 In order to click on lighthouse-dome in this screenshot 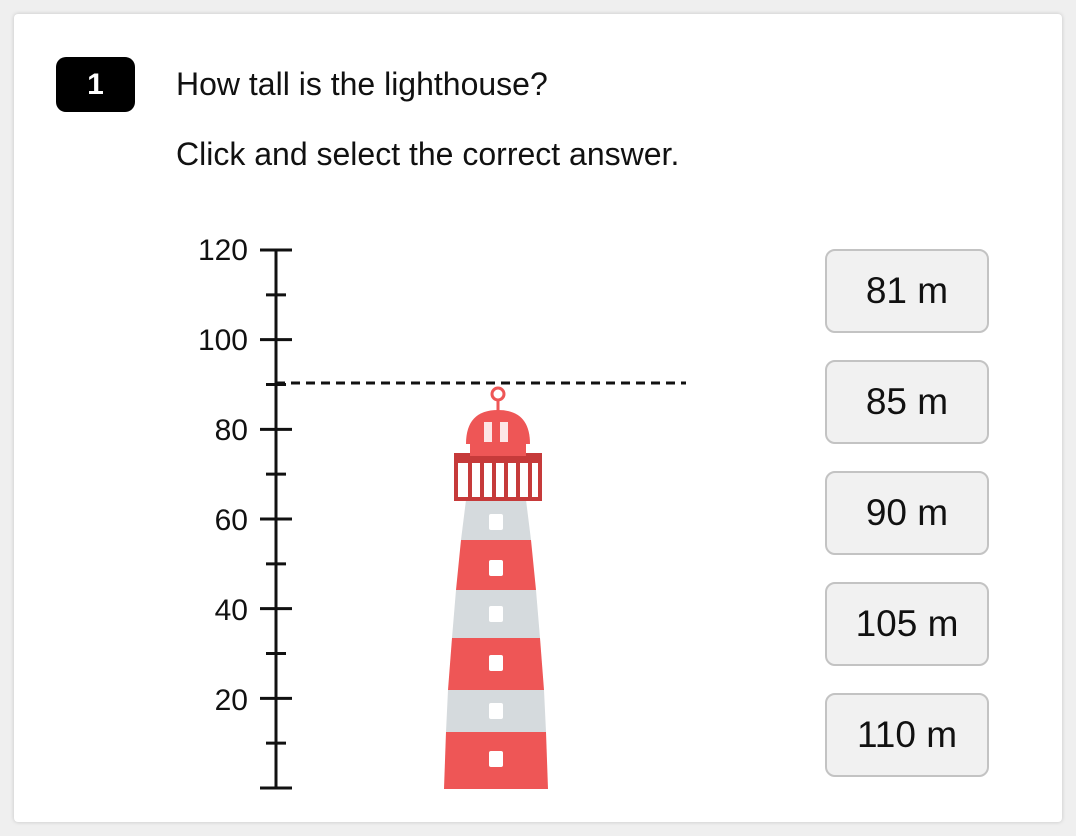, I will do `click(498, 427)`.